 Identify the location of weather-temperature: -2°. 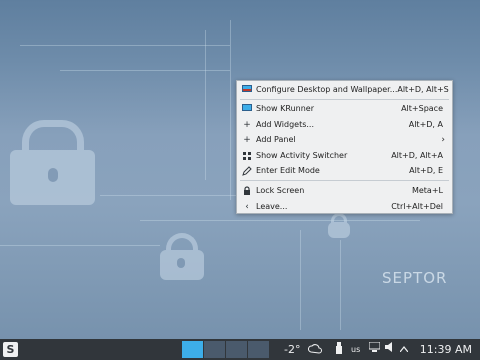
(292, 349).